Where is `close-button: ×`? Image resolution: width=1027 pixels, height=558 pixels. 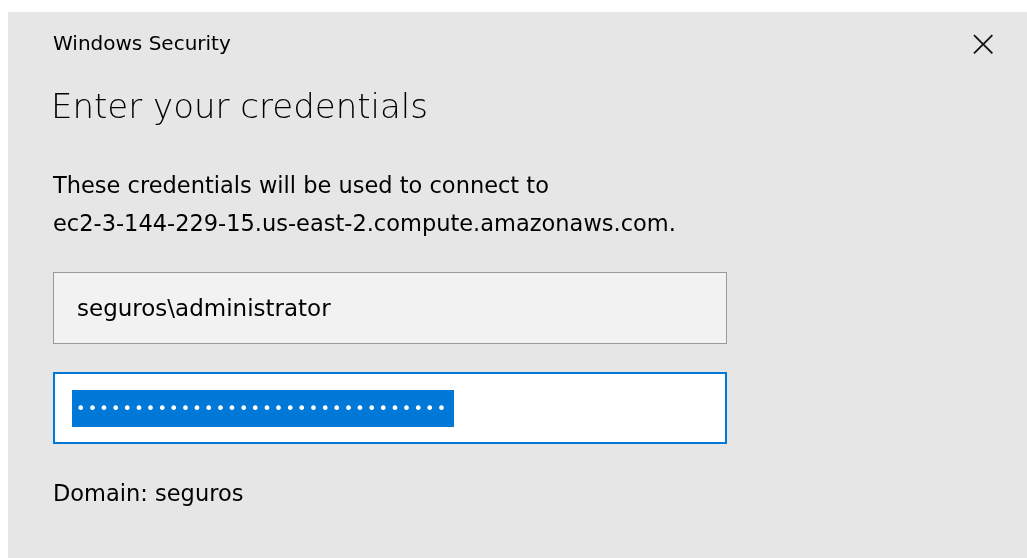
close-button: × is located at coordinates (983, 43).